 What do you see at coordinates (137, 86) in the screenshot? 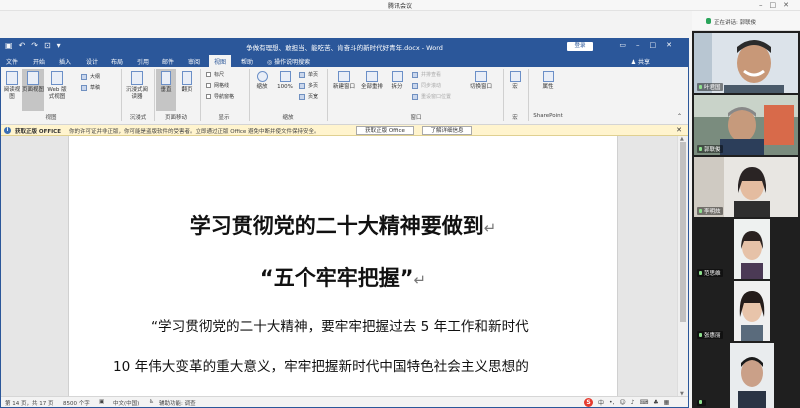
I see `immersive-reader-button: 沉浸式阅读器` at bounding box center [137, 86].